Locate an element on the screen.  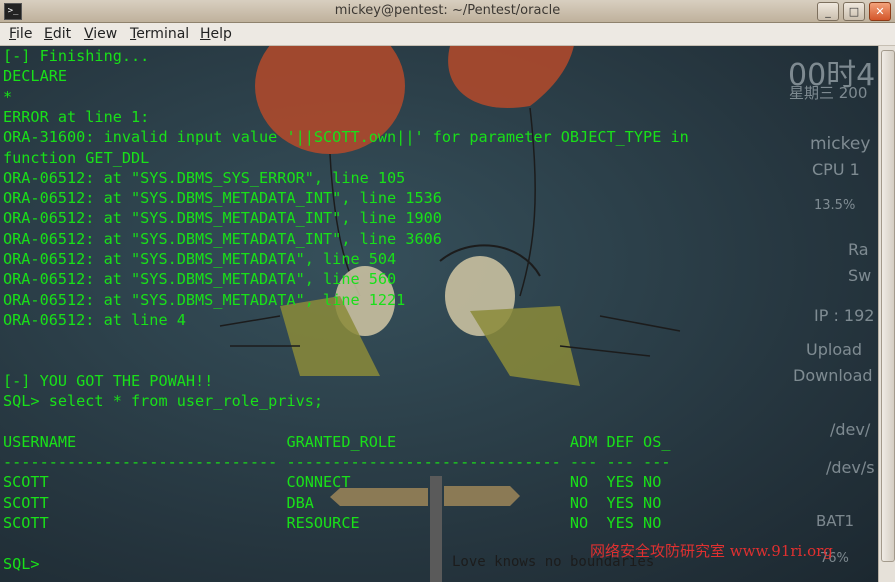
ram-label: Ra is located at coordinates (858, 249).